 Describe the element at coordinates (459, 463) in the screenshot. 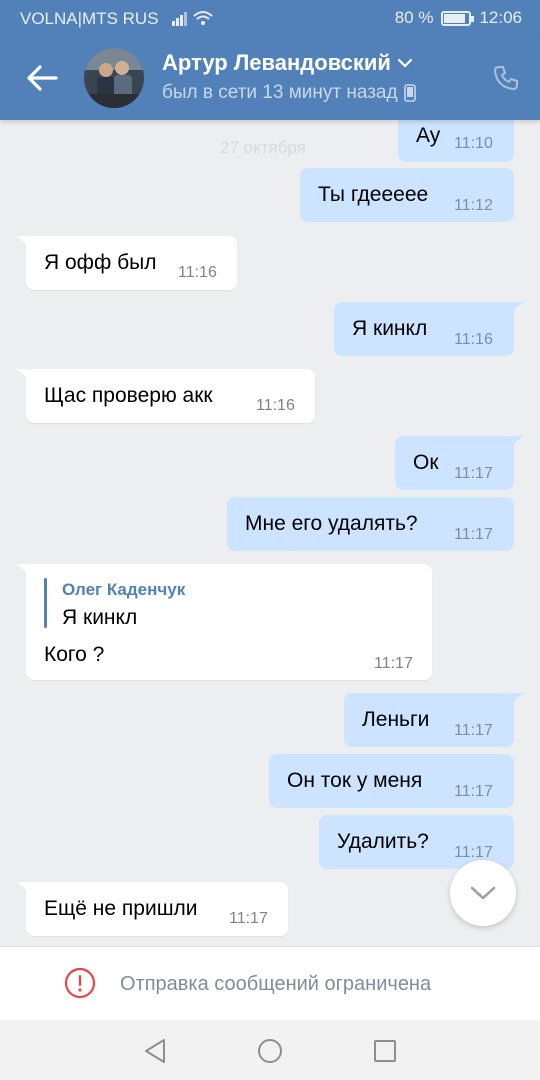

I see `message-outgoing: Ок 11:17` at that location.